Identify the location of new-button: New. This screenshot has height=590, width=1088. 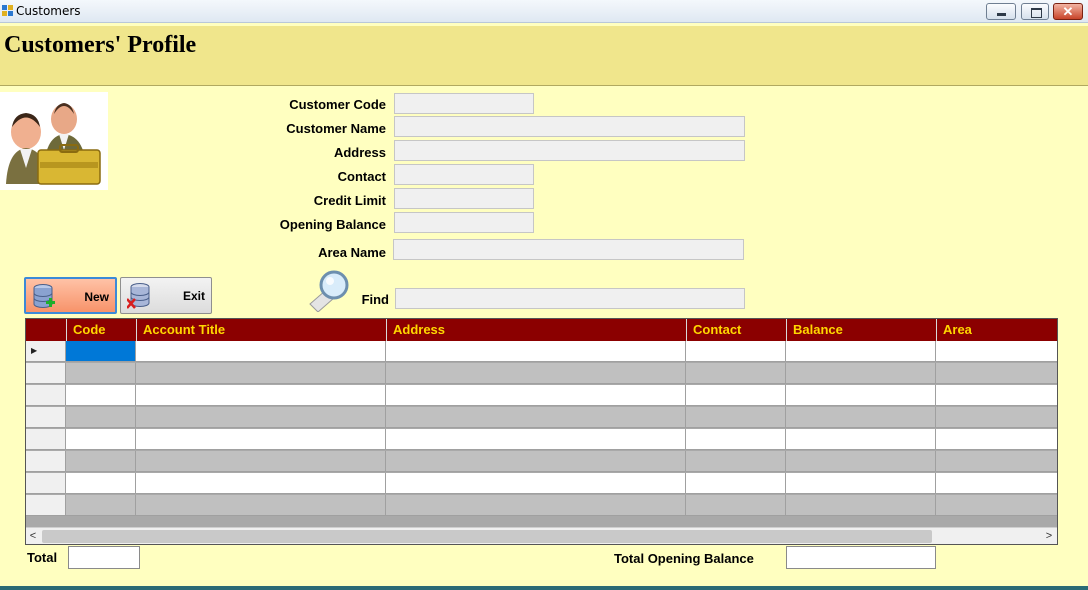
(70, 295).